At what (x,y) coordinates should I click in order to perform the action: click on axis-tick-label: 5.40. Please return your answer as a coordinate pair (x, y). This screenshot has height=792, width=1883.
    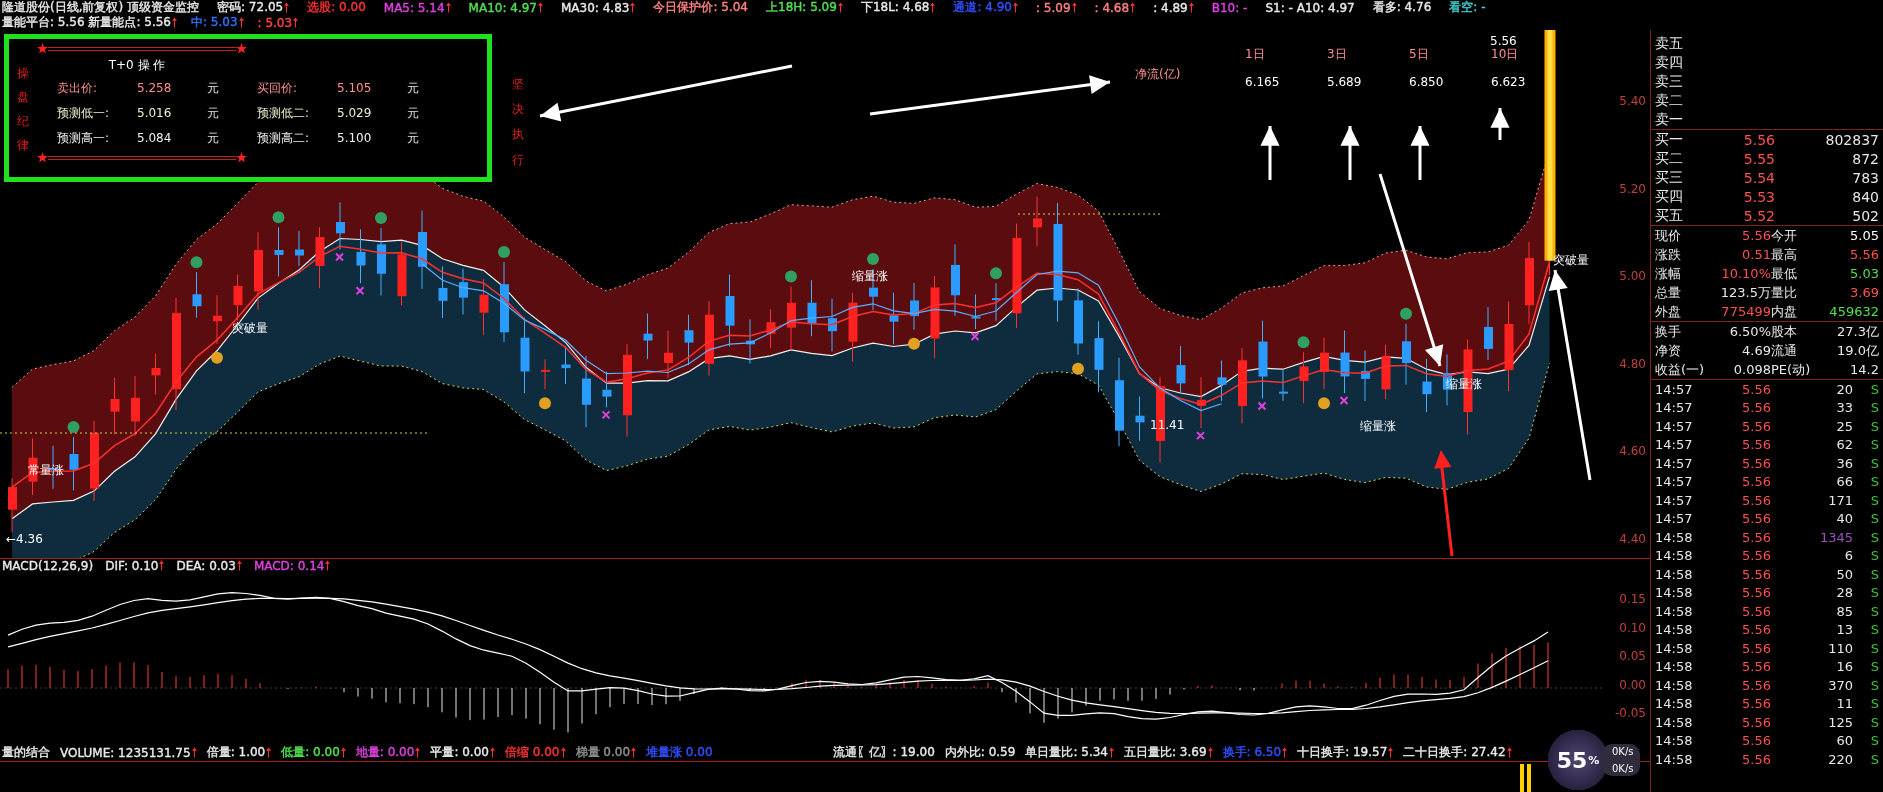
    Looking at the image, I should click on (1632, 101).